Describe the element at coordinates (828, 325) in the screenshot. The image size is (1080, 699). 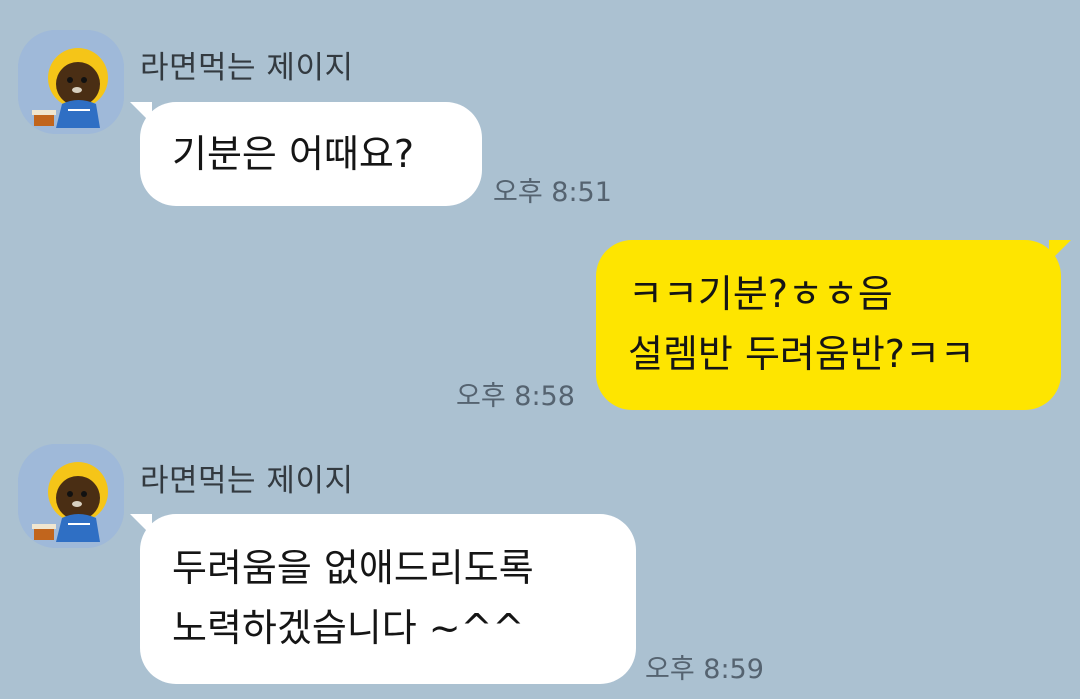
I see `message-bubble: ㅋㅋ기분?ㅎㅎ음 설렘반 두려움반?ㅋㅋ` at that location.